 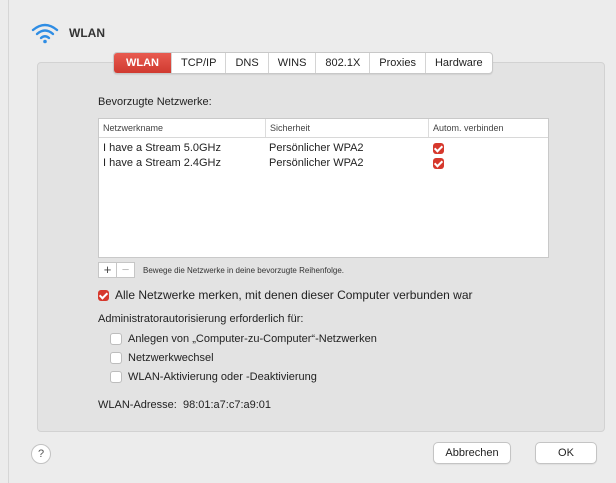 I want to click on admin-option-label: Netzwerkwechsel, so click(x=171, y=358).